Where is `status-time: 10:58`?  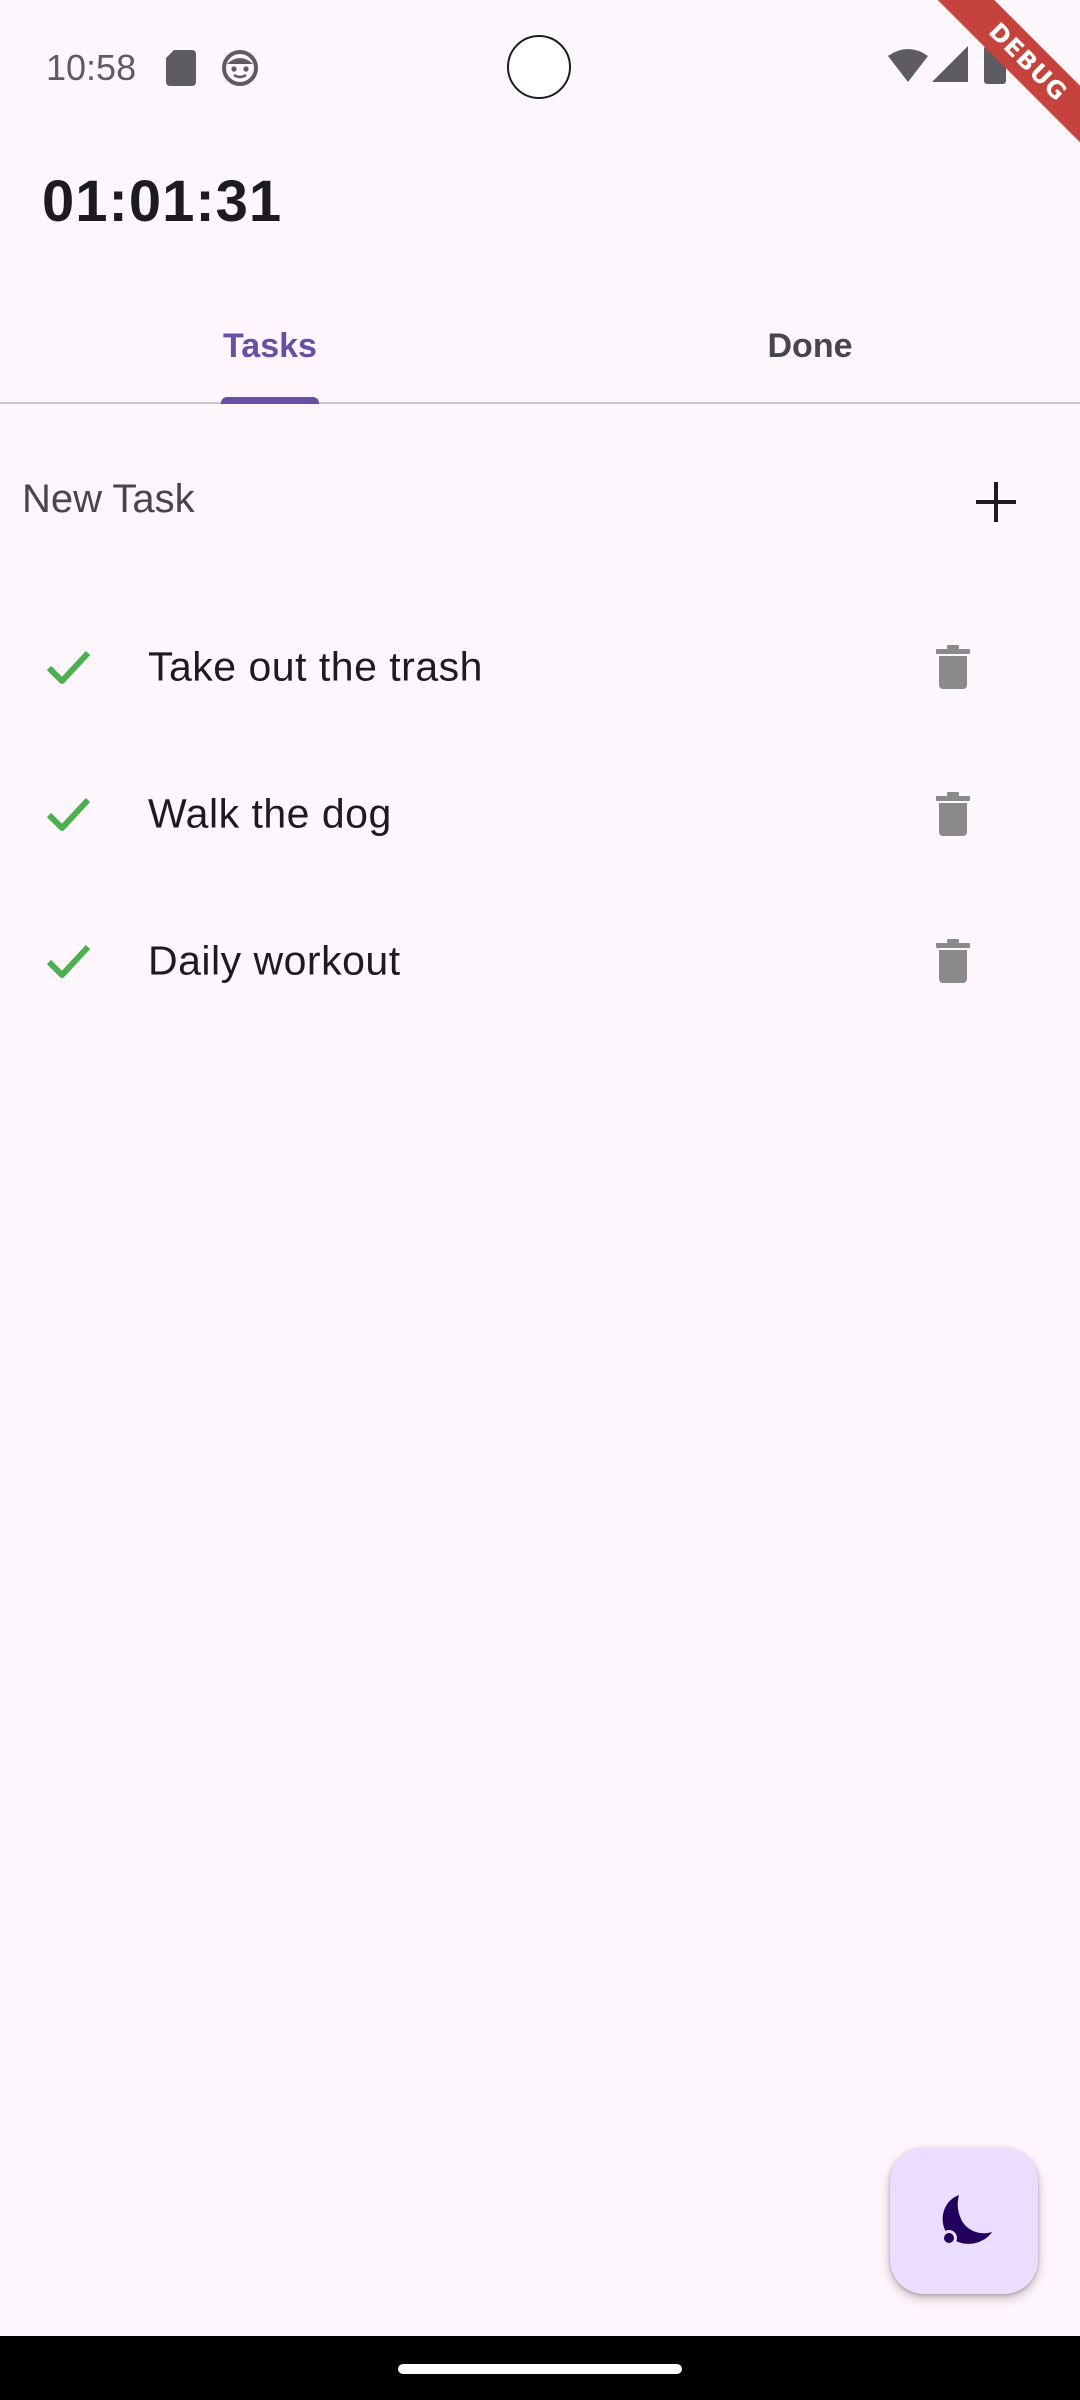 status-time: 10:58 is located at coordinates (91, 67).